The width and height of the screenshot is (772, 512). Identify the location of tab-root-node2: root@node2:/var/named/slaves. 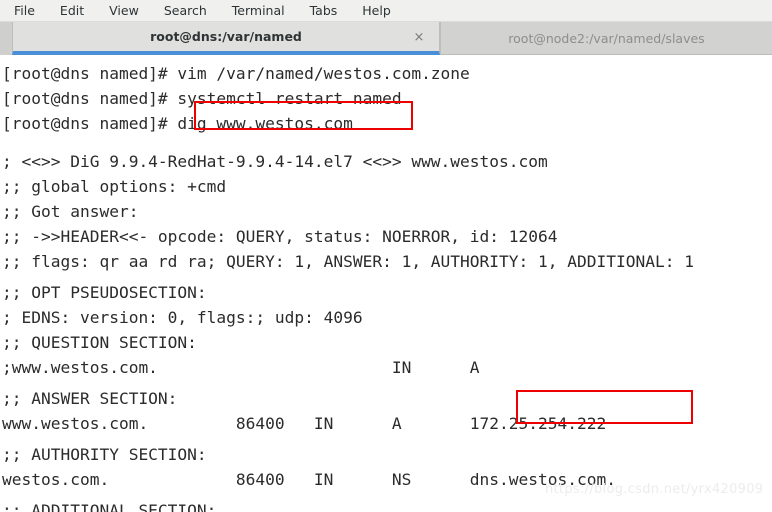
(606, 38).